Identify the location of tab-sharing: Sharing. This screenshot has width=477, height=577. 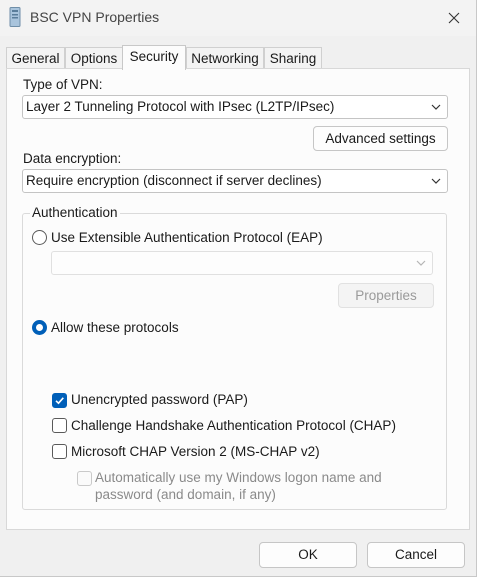
(293, 58).